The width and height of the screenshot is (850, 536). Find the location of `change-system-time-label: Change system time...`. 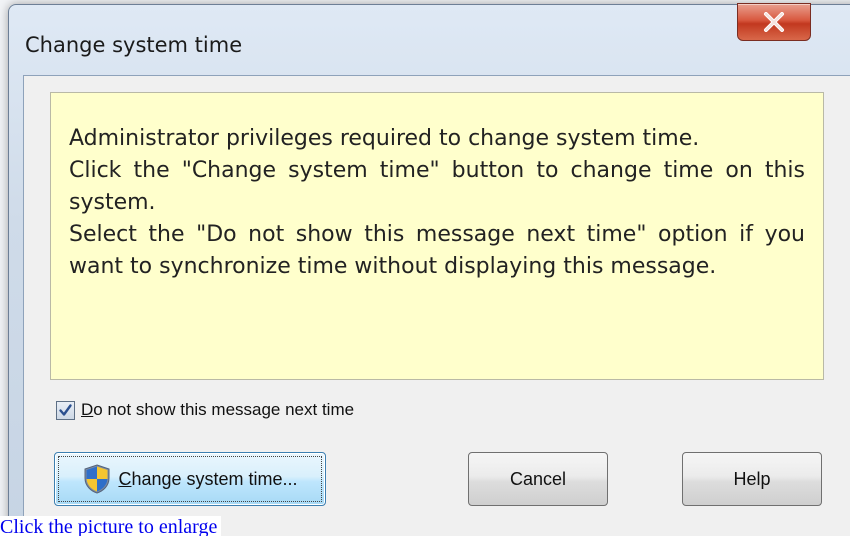

change-system-time-label: Change system time... is located at coordinates (207, 479).